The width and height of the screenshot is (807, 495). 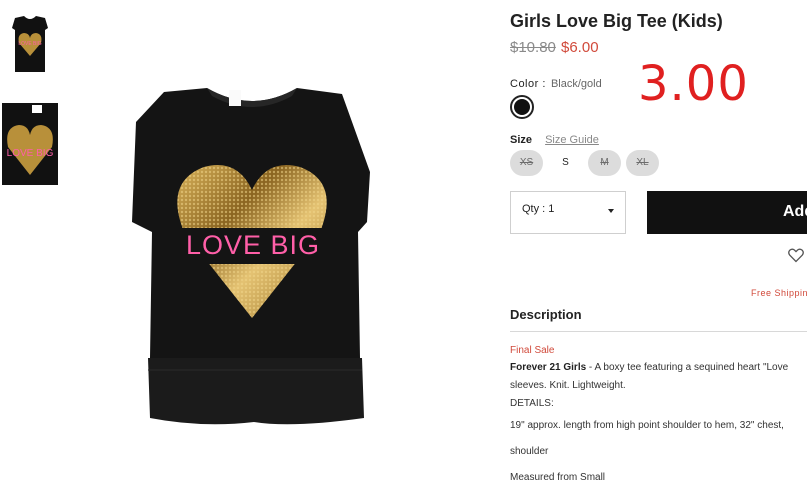 What do you see at coordinates (546, 314) in the screenshot?
I see `description-heading: Description` at bounding box center [546, 314].